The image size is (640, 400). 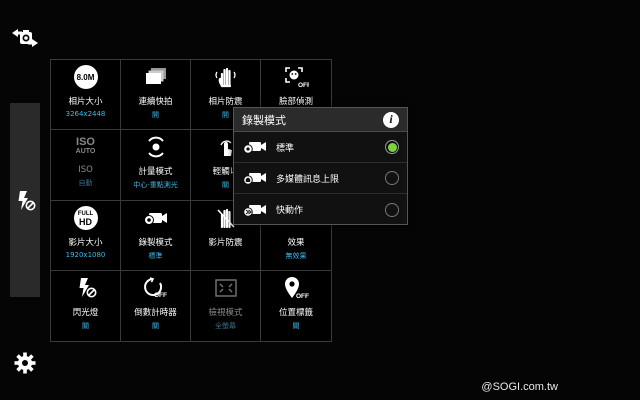 What do you see at coordinates (255, 178) in the screenshot?
I see `record-mms-icon` at bounding box center [255, 178].